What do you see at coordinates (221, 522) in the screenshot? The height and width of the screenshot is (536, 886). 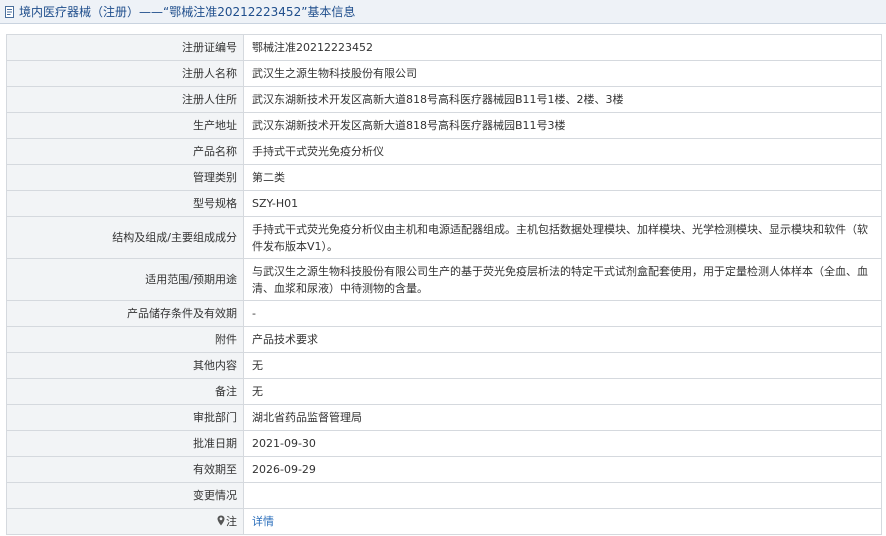 I see `pin-icon` at bounding box center [221, 522].